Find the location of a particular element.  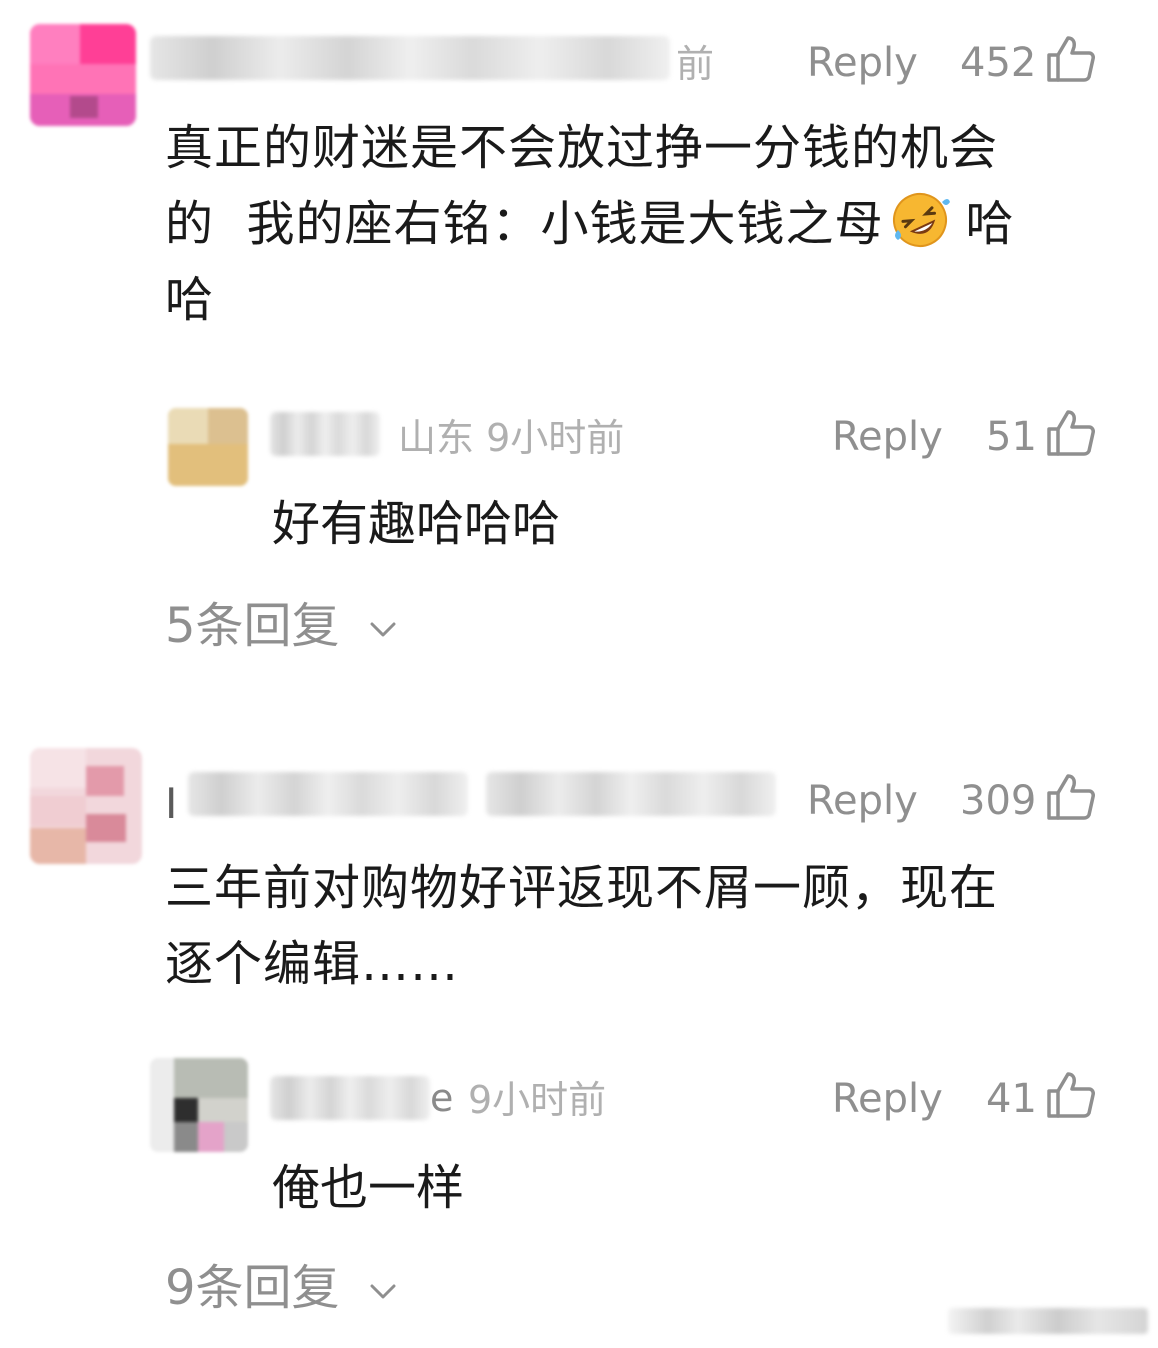

comment-text-line: 哈 is located at coordinates (190, 300).